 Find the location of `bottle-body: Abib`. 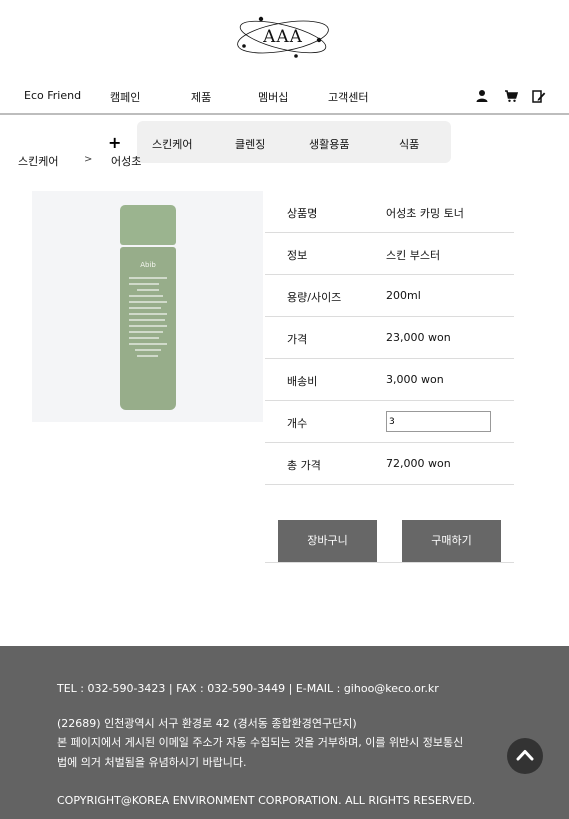

bottle-body: Abib is located at coordinates (148, 328).